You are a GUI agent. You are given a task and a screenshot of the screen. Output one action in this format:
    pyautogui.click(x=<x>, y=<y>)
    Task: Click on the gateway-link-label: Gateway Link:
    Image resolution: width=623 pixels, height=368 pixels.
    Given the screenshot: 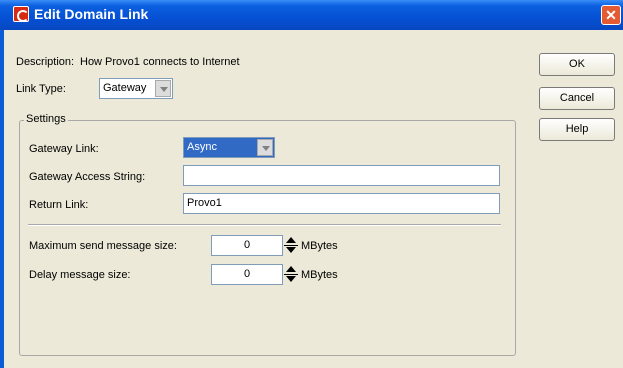 What is the action you would take?
    pyautogui.click(x=64, y=149)
    